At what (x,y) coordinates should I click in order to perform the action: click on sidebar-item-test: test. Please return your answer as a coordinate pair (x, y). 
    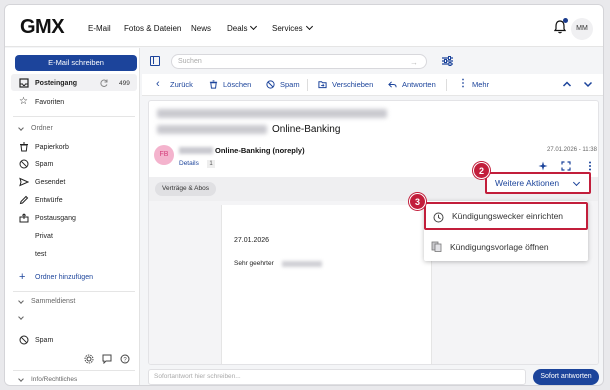
    Looking at the image, I should click on (40, 254).